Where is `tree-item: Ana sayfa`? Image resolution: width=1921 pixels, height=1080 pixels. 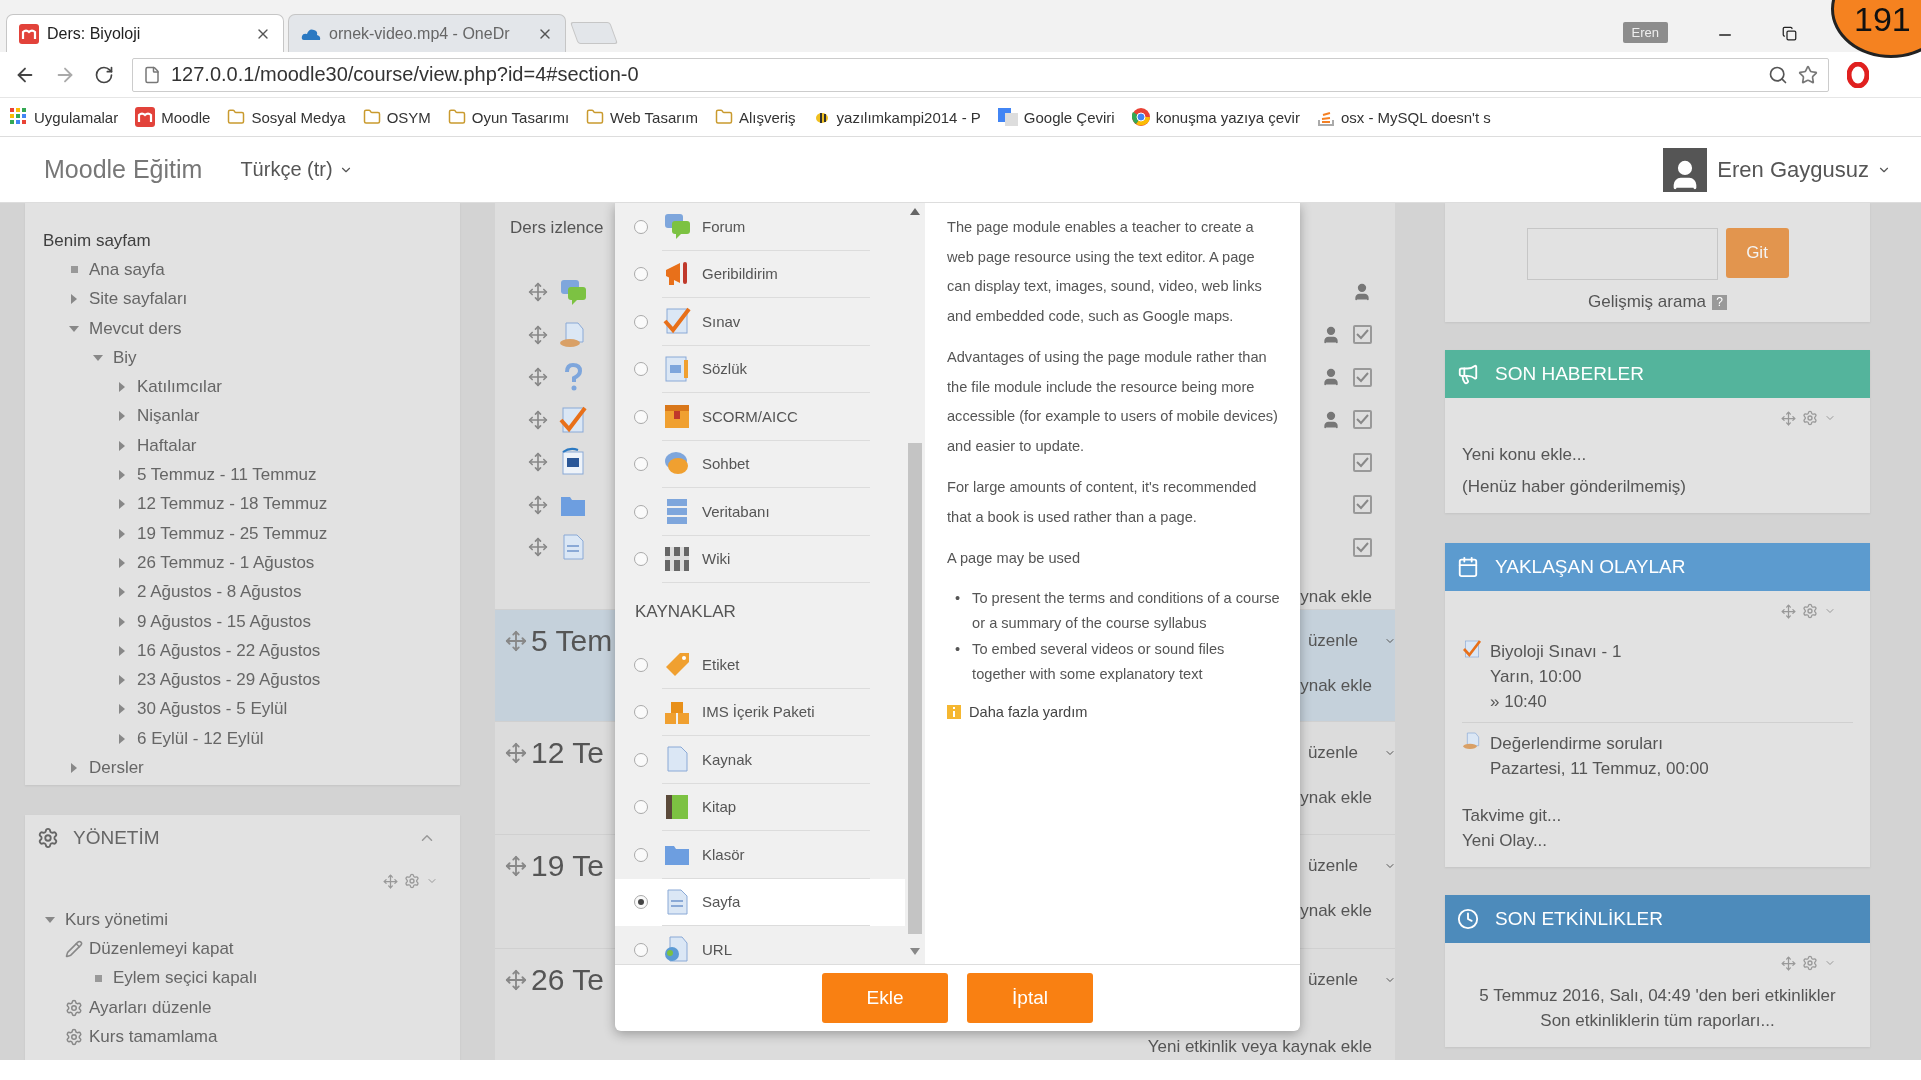
tree-item: Ana sayfa is located at coordinates (127, 269).